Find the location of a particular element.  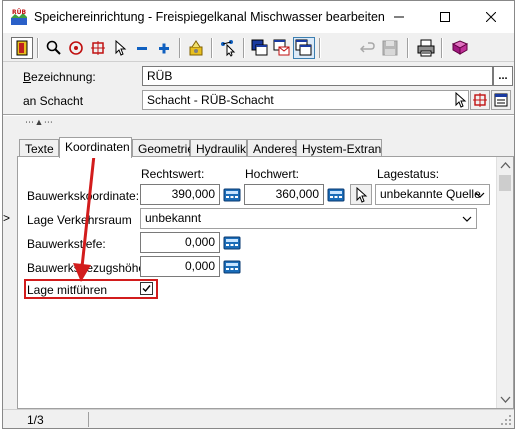

record-position: 1/3 is located at coordinates (35, 420).